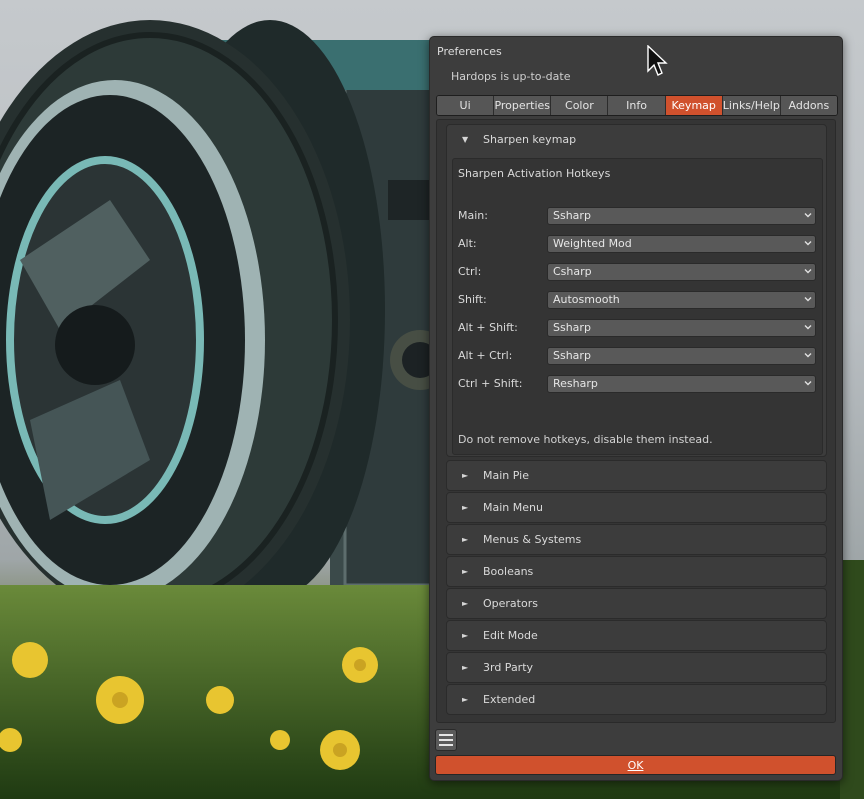  I want to click on section-main-pie: ► Main Pie, so click(636, 475).